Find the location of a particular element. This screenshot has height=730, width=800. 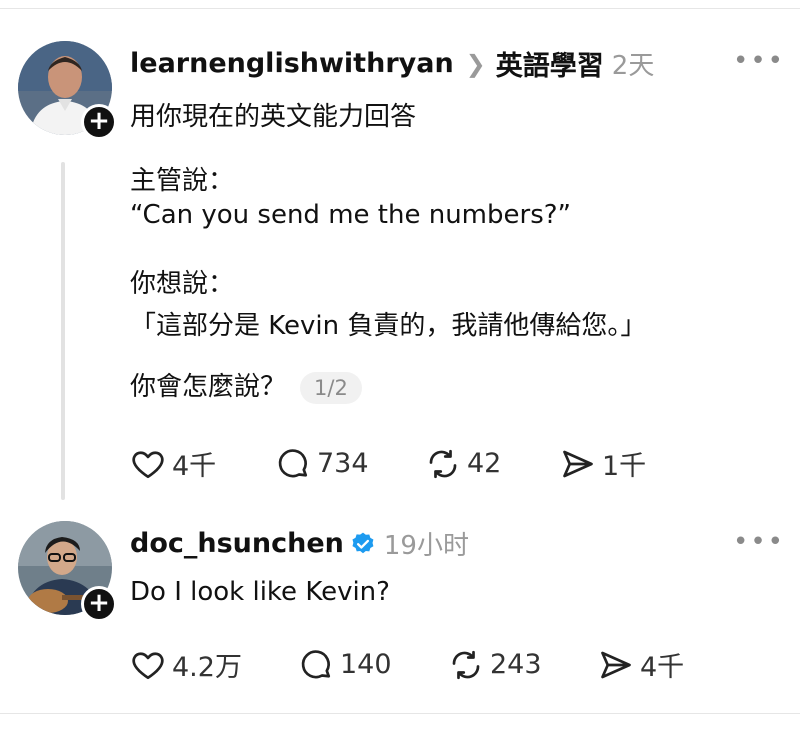

boss-quote: “Can you send me the numbers?” is located at coordinates (351, 215).